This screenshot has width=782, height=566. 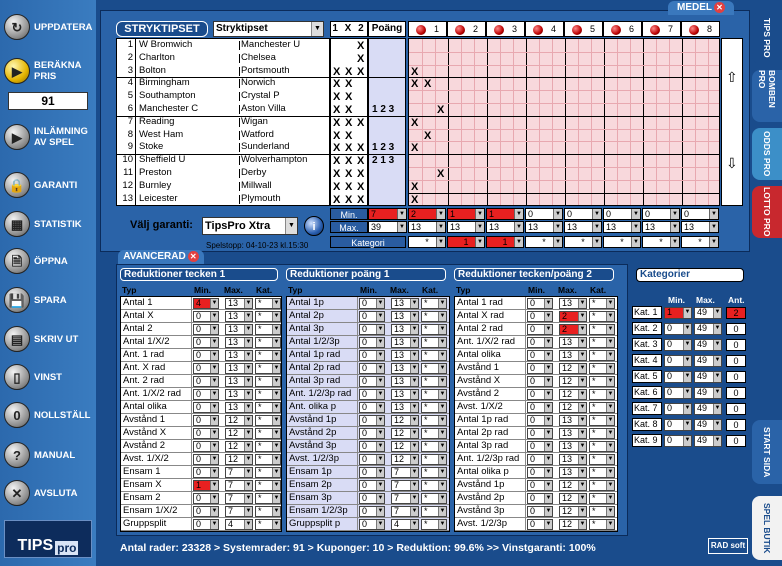 What do you see at coordinates (268, 29) in the screenshot?
I see `game-select: Stryktipset ▼` at bounding box center [268, 29].